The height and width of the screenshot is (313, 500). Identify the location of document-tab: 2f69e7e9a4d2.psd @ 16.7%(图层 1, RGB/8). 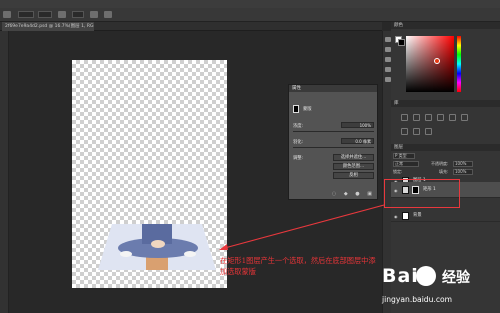
(48, 26).